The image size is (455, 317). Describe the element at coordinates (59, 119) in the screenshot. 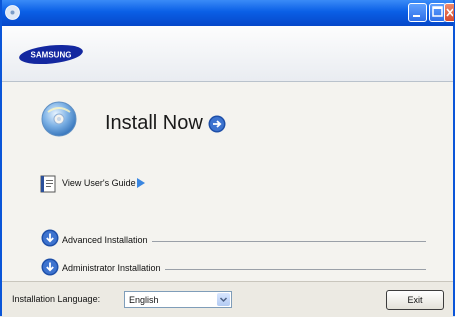

I see `cd-install-icon` at that location.